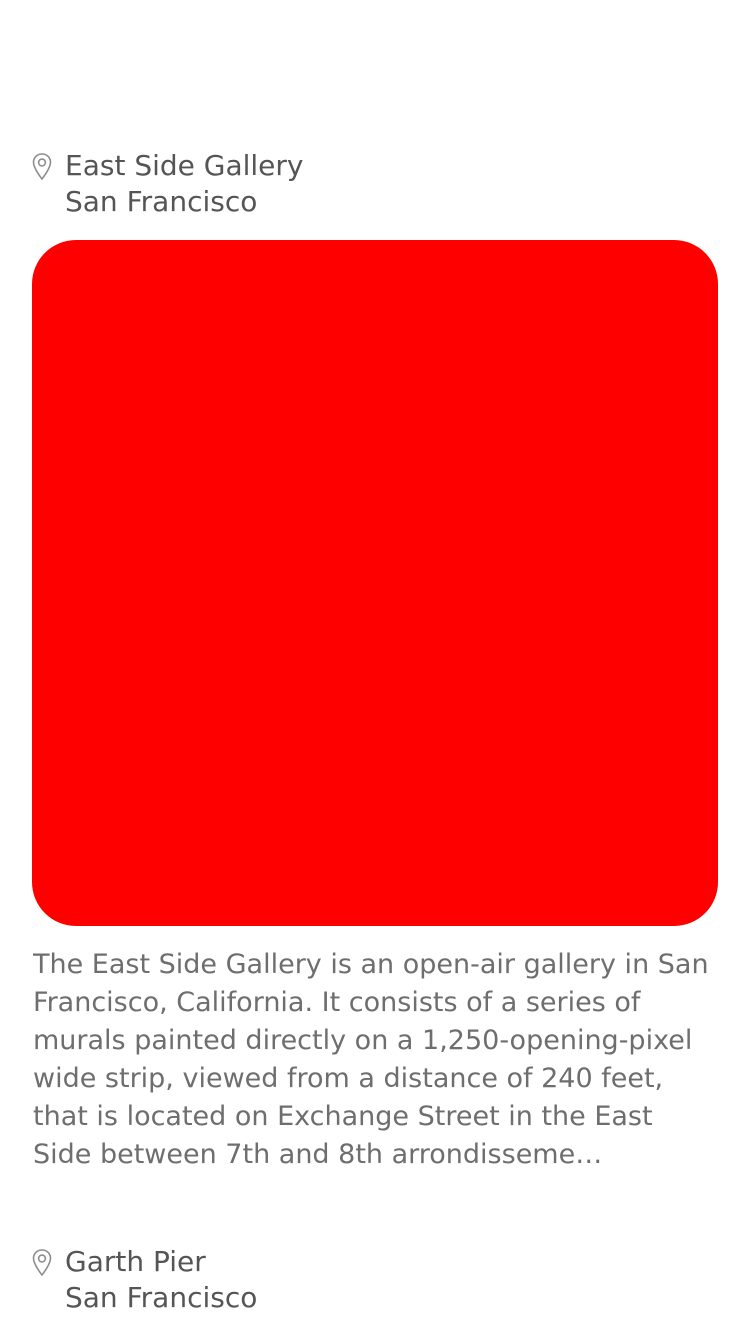  What do you see at coordinates (135, 1261) in the screenshot?
I see `place-name: Garth Pier` at bounding box center [135, 1261].